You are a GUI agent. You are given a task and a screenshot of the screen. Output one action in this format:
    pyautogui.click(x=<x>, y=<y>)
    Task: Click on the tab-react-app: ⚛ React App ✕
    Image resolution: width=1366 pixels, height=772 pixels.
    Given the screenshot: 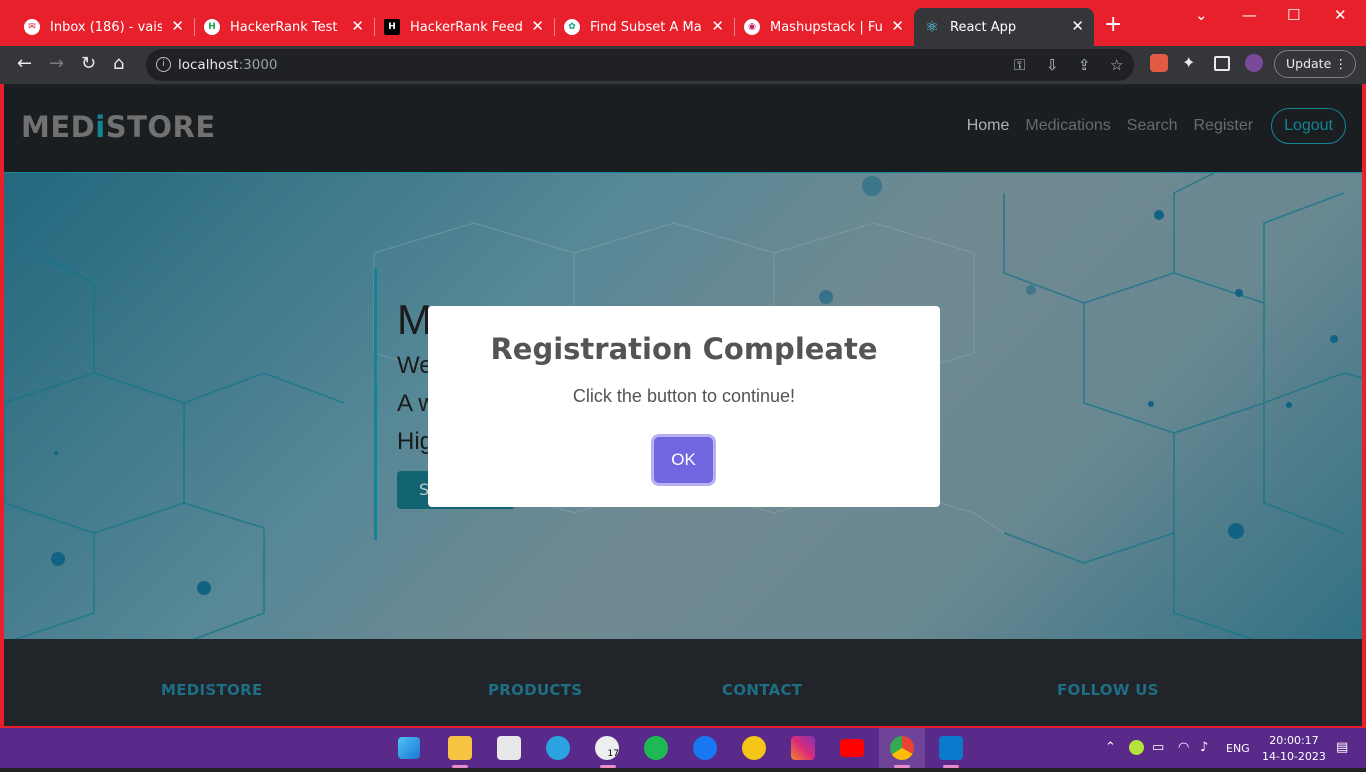 What is the action you would take?
    pyautogui.click(x=1004, y=27)
    